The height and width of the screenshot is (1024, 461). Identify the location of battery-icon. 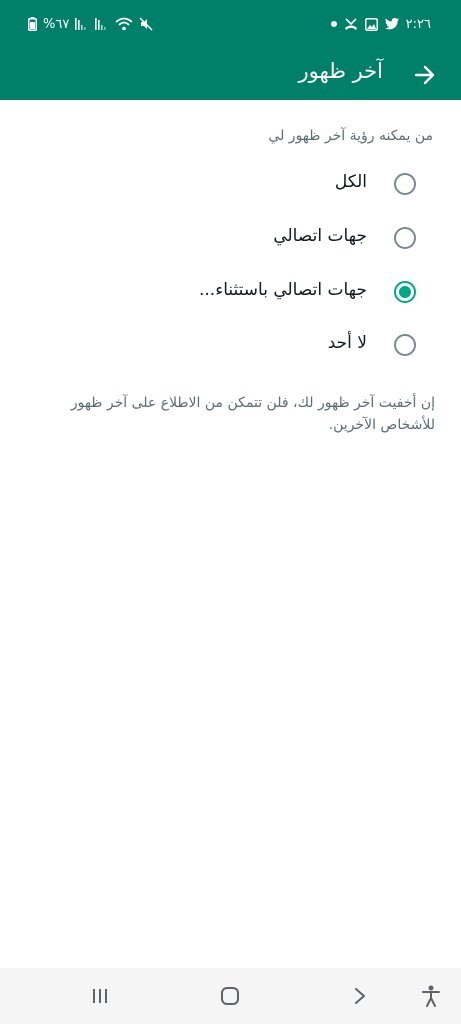
(32, 24).